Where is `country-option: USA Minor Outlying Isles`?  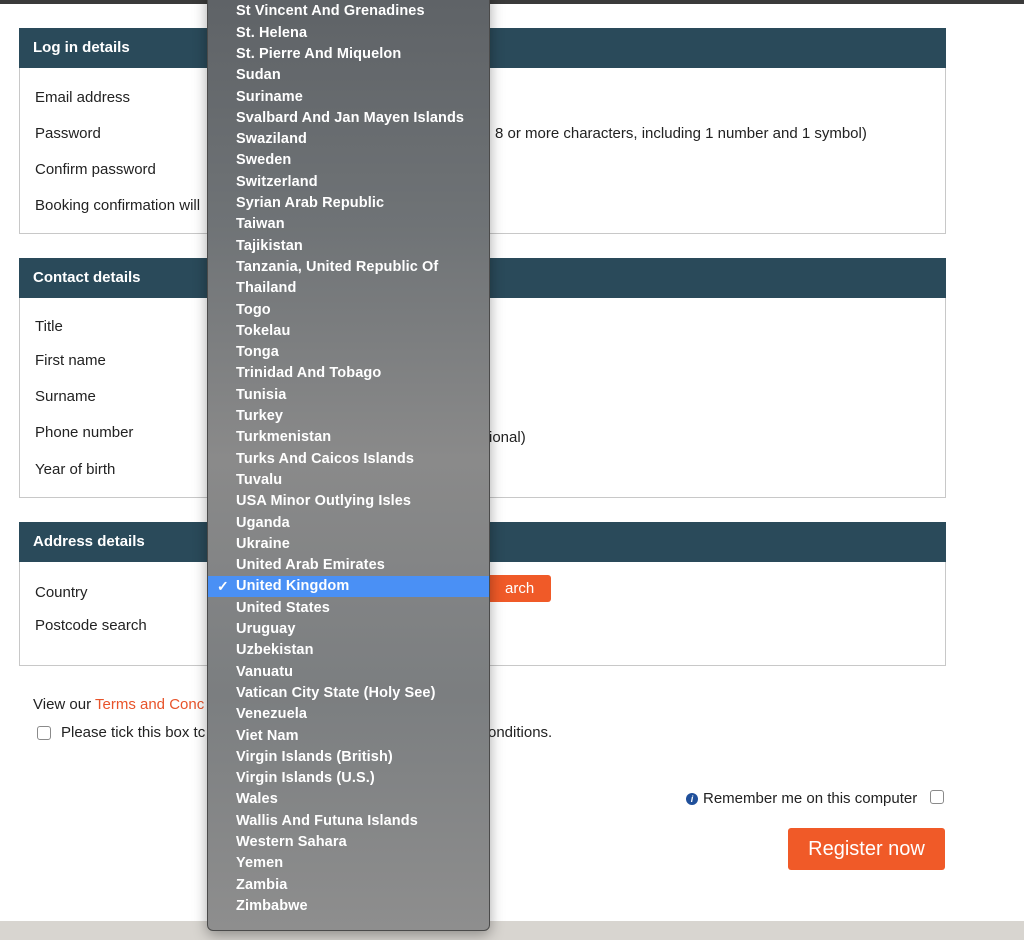
country-option: USA Minor Outlying Isles is located at coordinates (348, 501).